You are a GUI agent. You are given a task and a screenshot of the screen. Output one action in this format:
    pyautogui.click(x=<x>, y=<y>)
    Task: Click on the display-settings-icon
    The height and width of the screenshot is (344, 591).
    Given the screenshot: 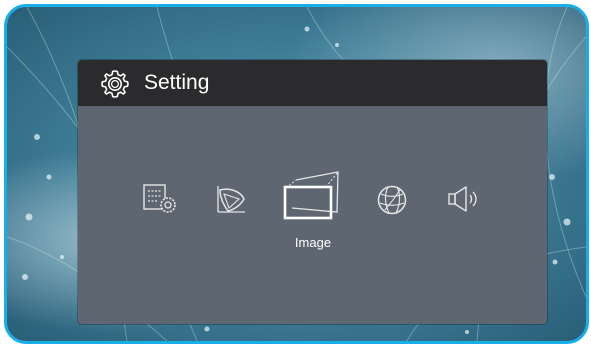 What is the action you would take?
    pyautogui.click(x=161, y=199)
    